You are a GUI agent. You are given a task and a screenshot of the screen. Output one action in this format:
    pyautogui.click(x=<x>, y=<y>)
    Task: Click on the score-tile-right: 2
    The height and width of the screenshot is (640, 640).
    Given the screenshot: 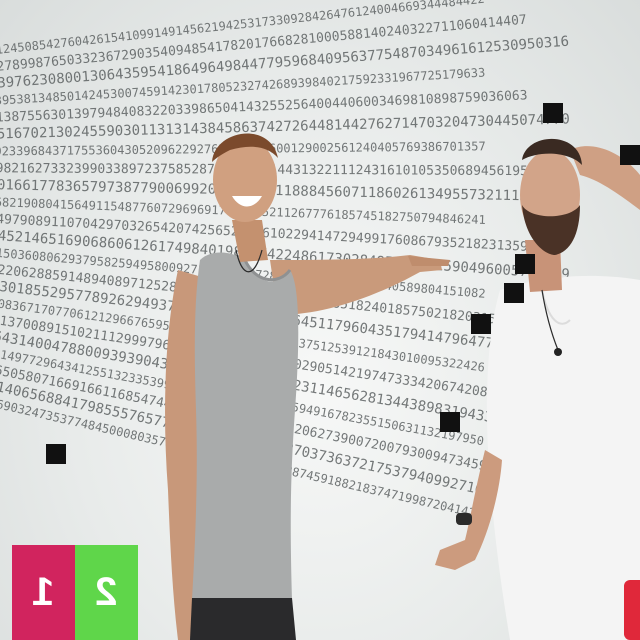 What is the action you would take?
    pyautogui.click(x=106, y=592)
    